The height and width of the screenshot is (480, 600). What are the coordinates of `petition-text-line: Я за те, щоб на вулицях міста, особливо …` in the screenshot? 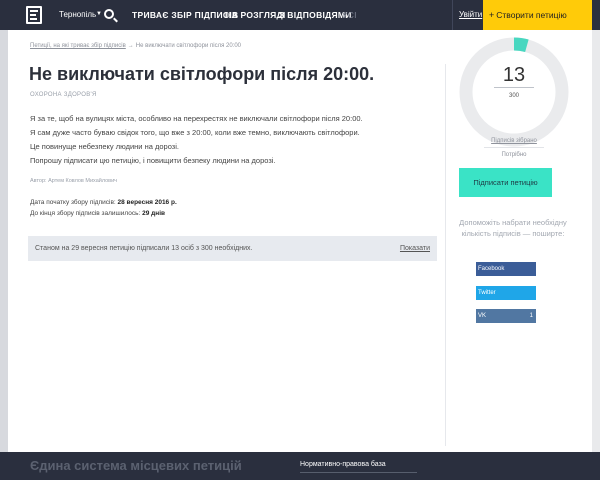 It's located at (196, 118).